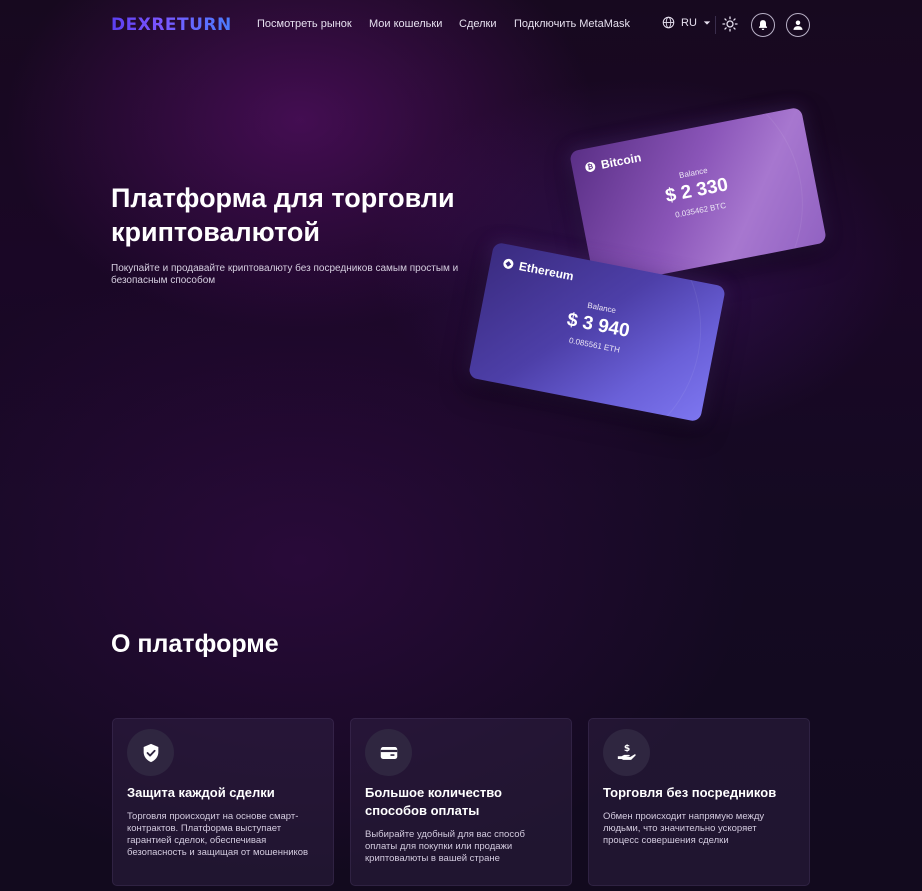  I want to click on bell-icon, so click(763, 25).